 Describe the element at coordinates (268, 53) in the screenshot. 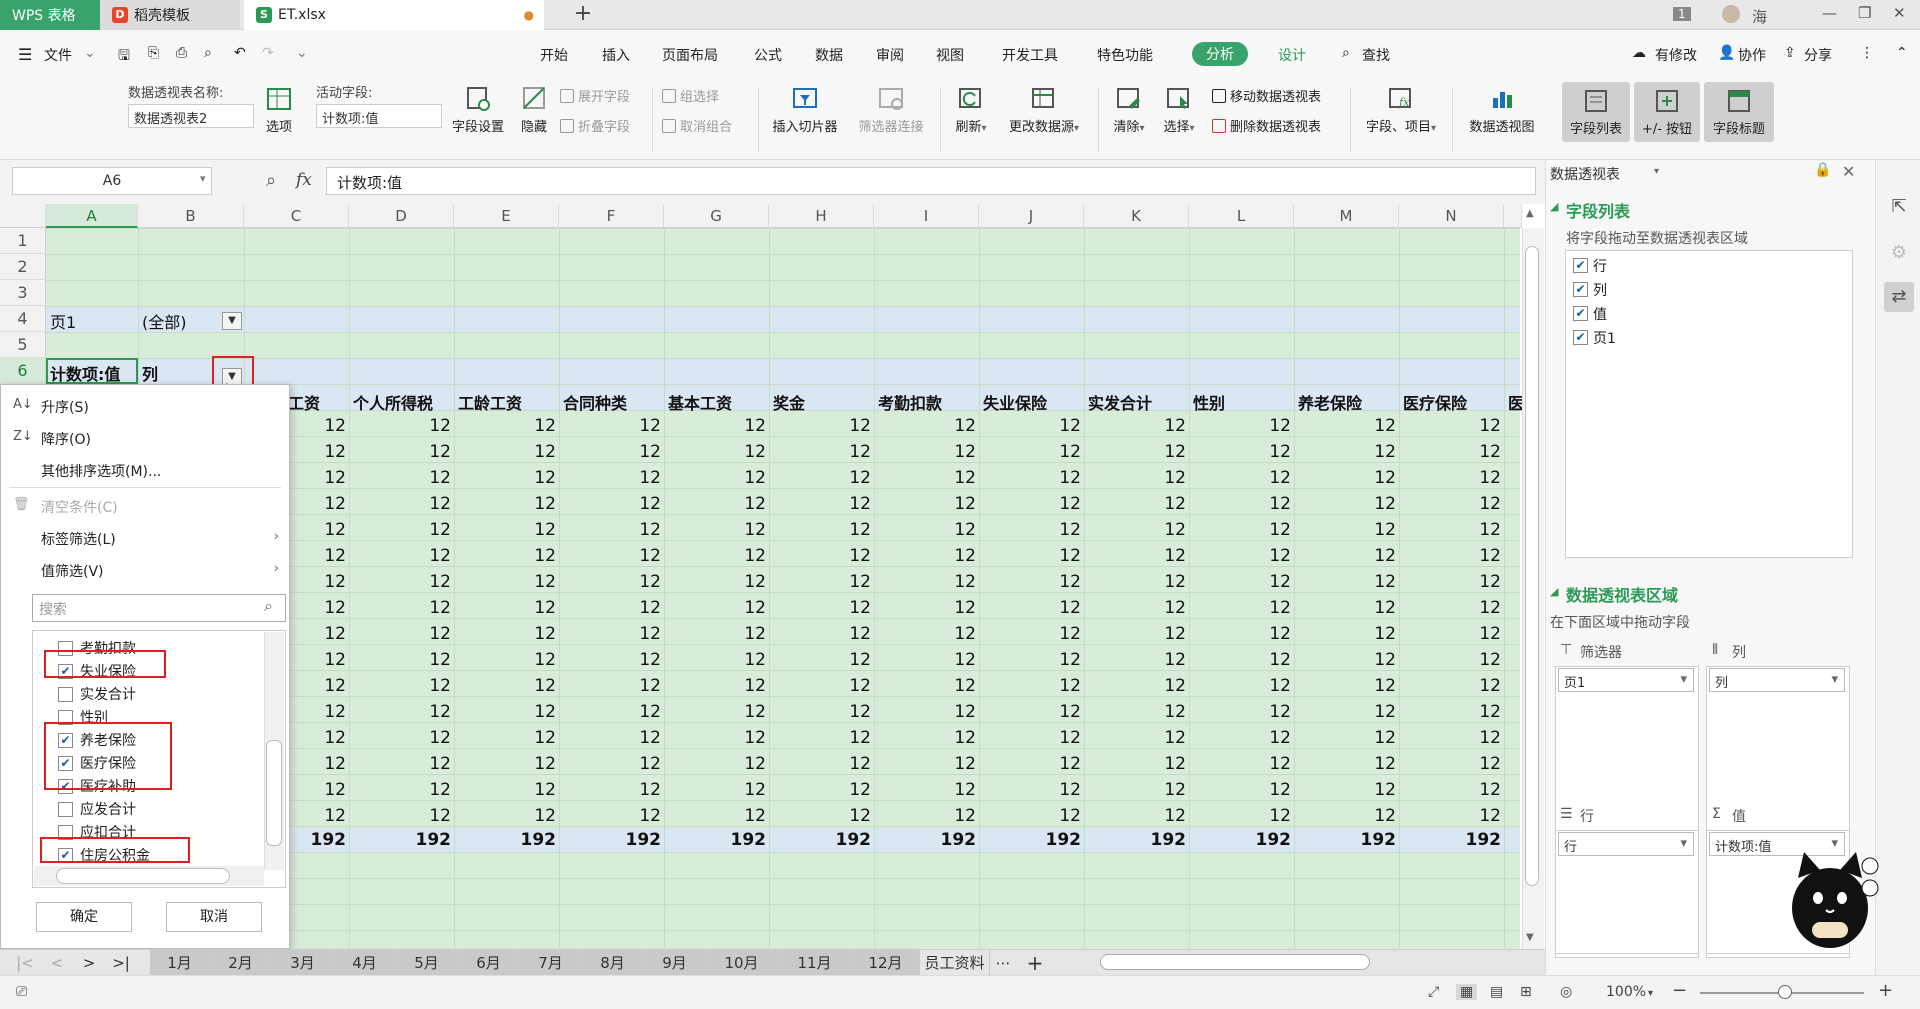

I see `redo-icon: ↷` at that location.